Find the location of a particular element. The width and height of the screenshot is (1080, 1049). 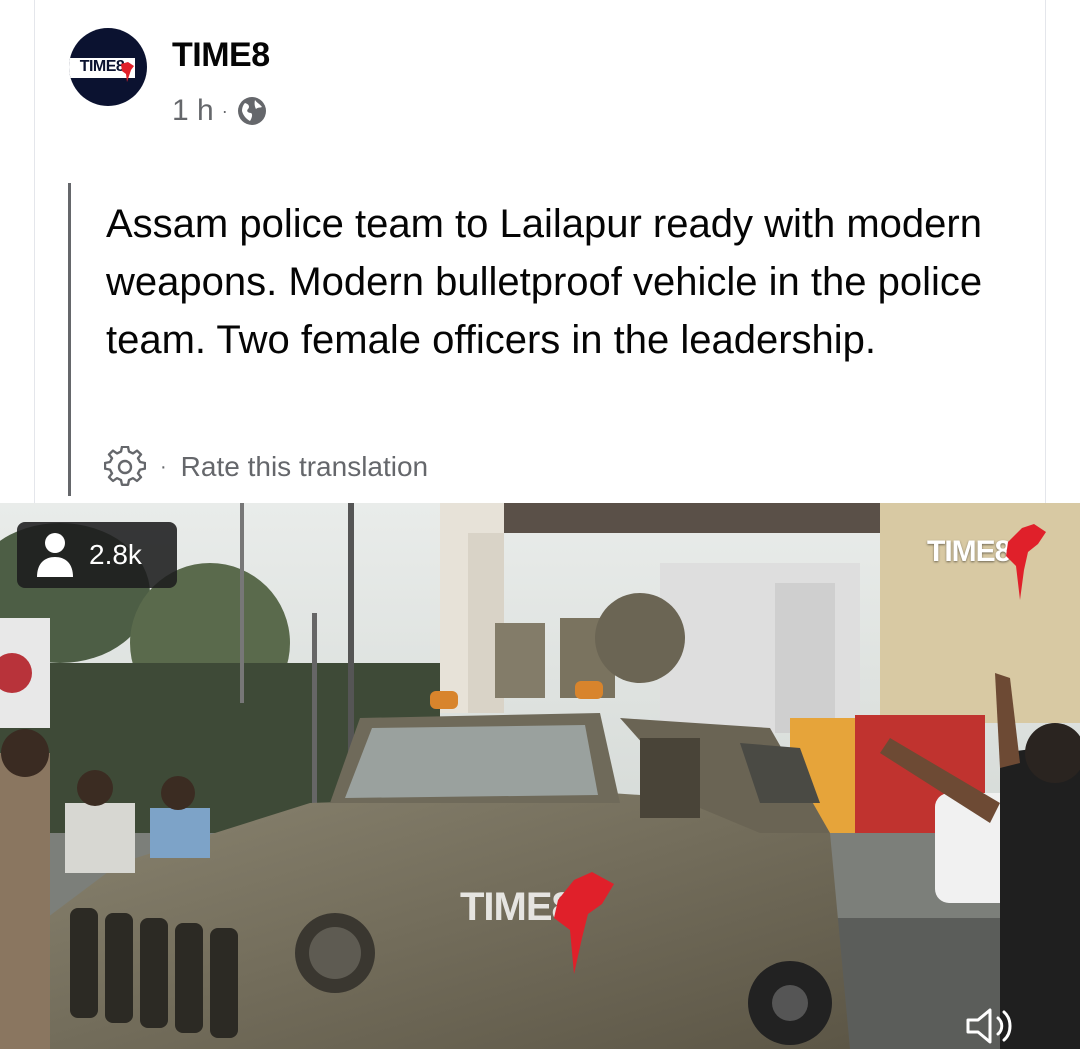

post-meta: 1 h · is located at coordinates (220, 111).